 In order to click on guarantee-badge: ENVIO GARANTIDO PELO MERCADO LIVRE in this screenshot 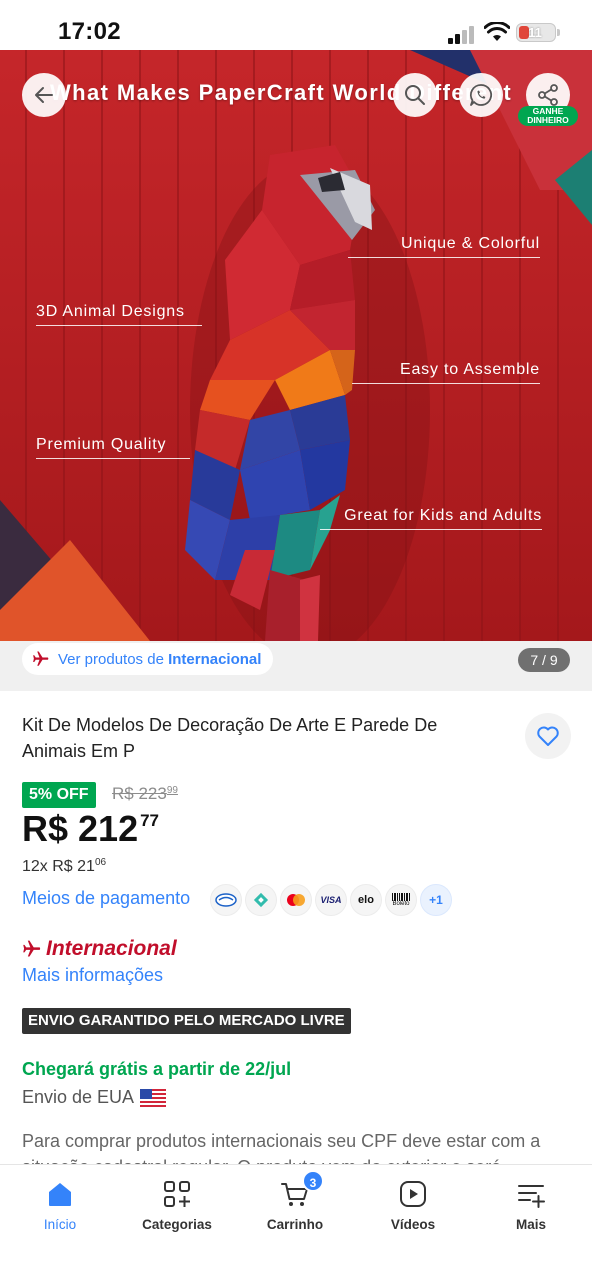, I will do `click(186, 1021)`.